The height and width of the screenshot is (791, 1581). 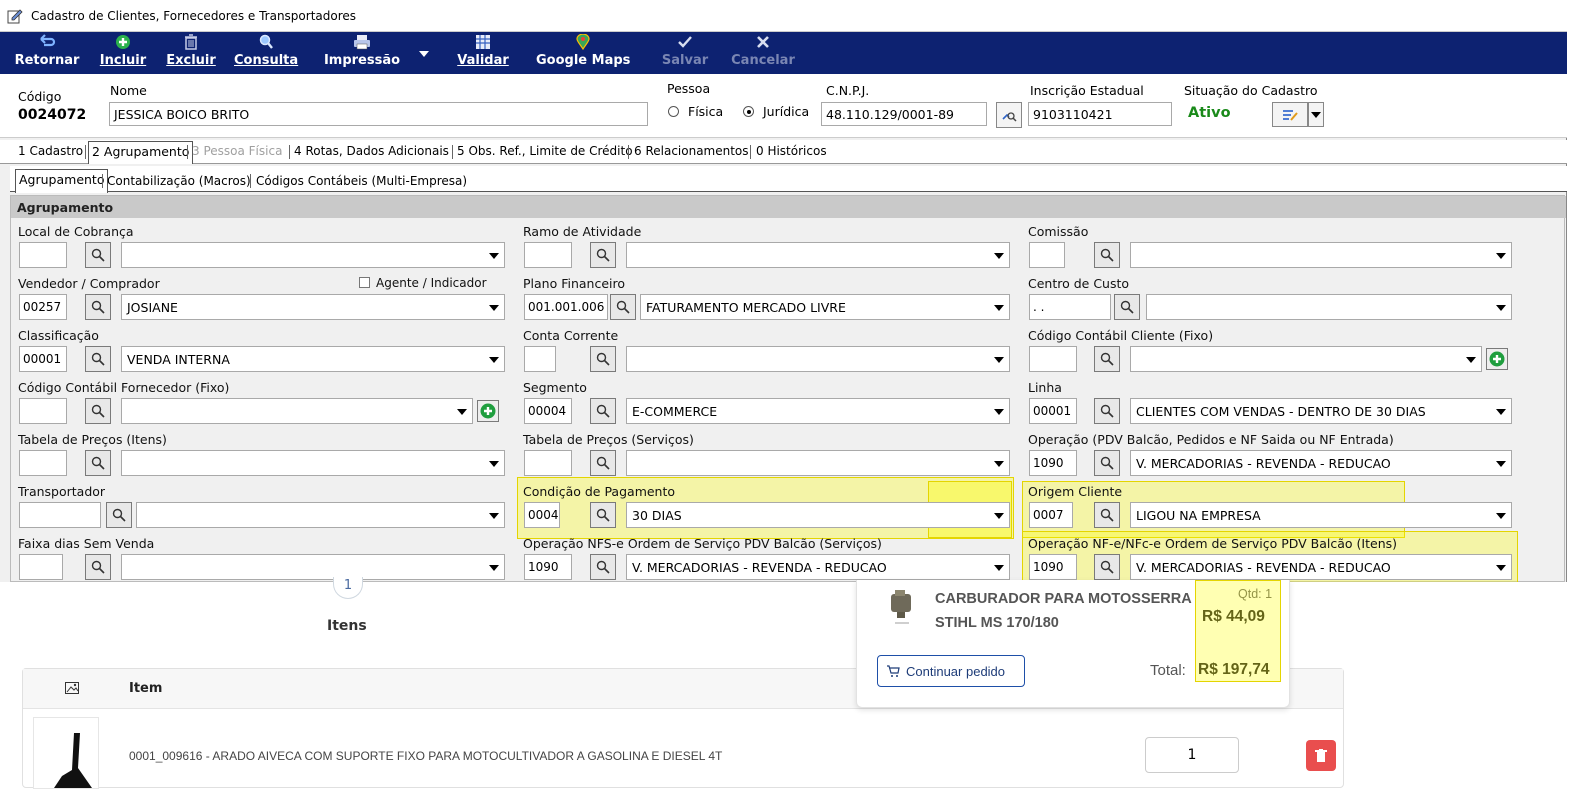 I want to click on tab-relacionamentos: 6 Relacionamentos, so click(x=691, y=151).